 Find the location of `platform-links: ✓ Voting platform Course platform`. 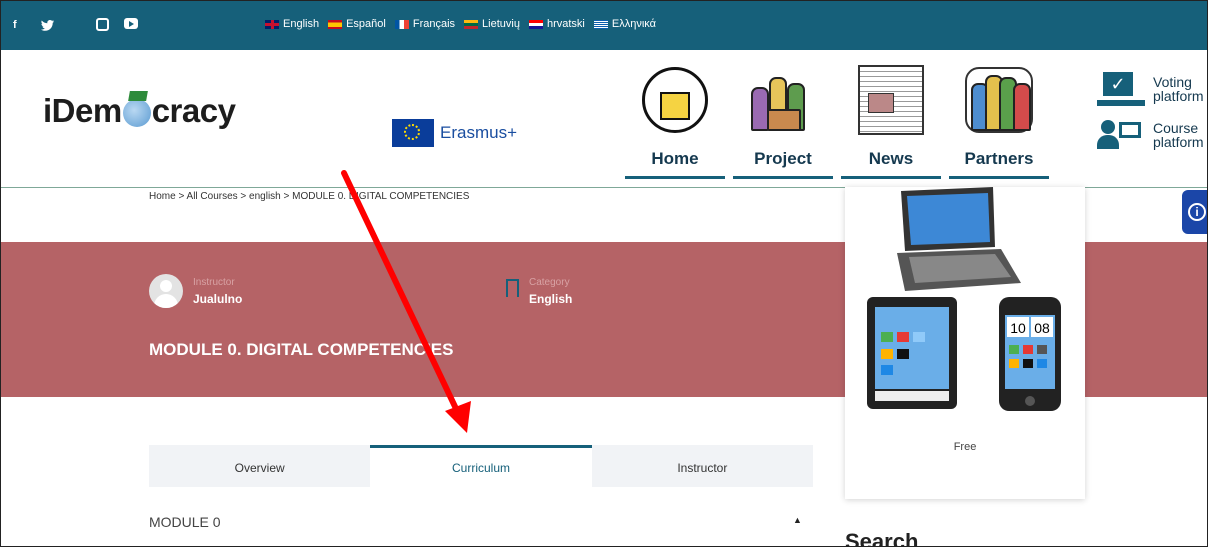

platform-links: ✓ Voting platform Course platform is located at coordinates (1150, 118).